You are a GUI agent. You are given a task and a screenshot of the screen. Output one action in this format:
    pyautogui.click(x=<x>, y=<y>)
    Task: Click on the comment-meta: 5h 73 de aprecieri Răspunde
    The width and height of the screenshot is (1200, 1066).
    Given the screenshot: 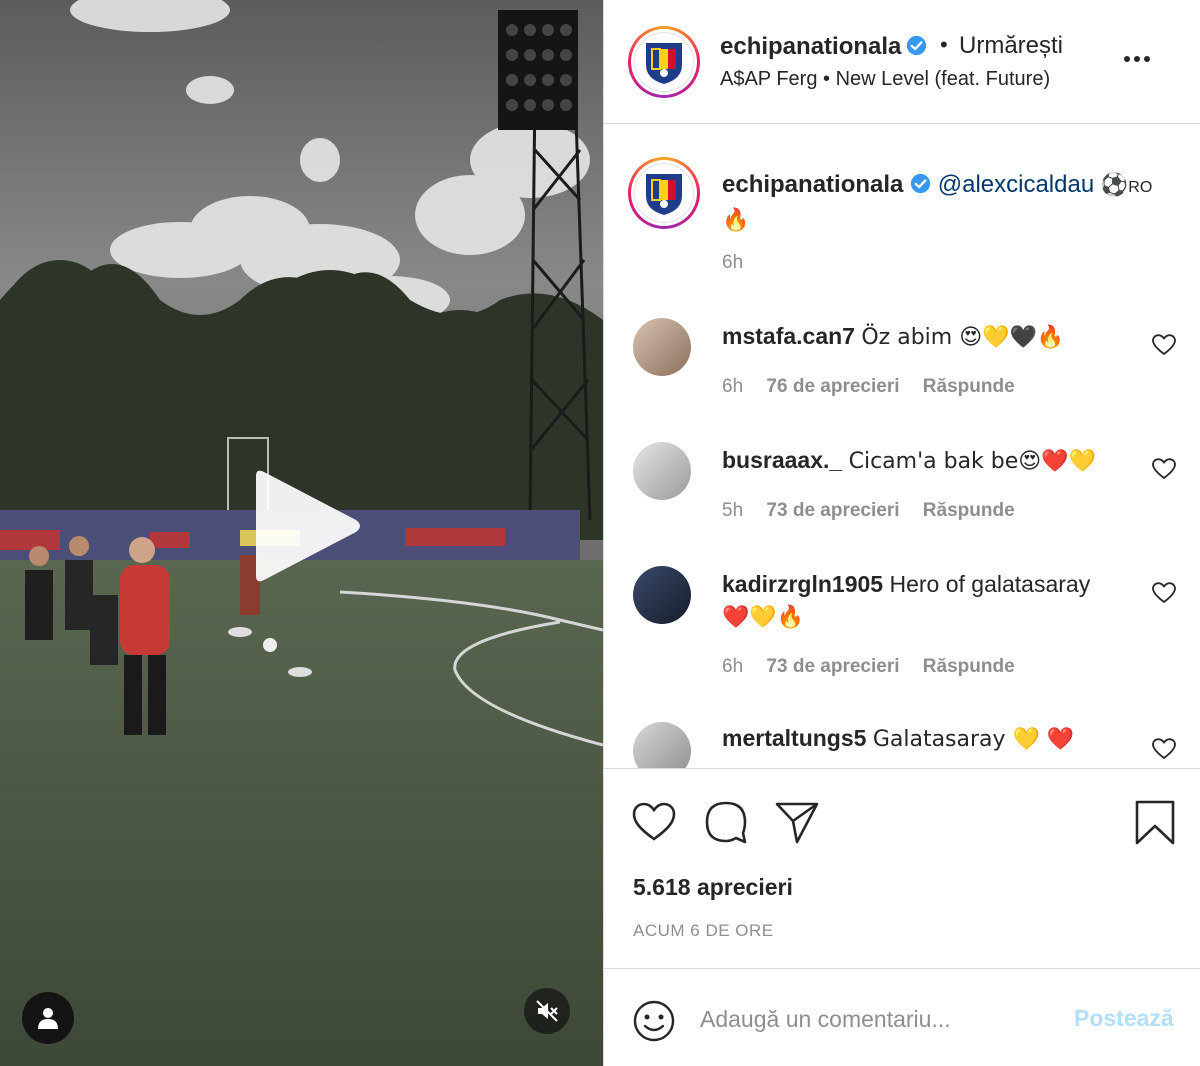 What is the action you would take?
    pyautogui.click(x=877, y=511)
    